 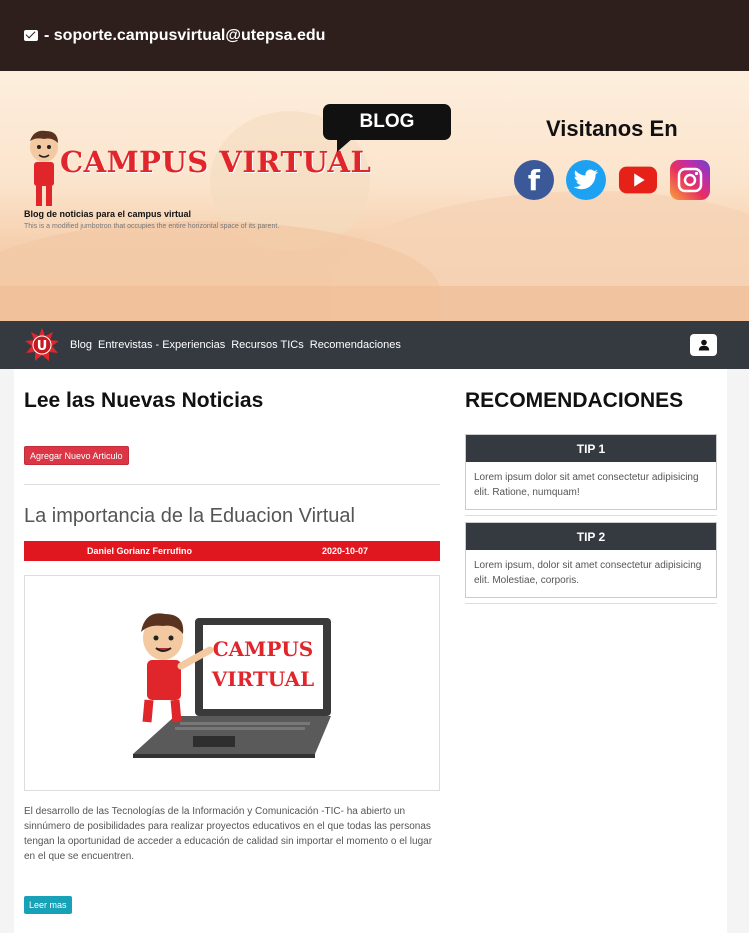 I want to click on nav-item-recursos: Recursos TICs, so click(x=267, y=345).